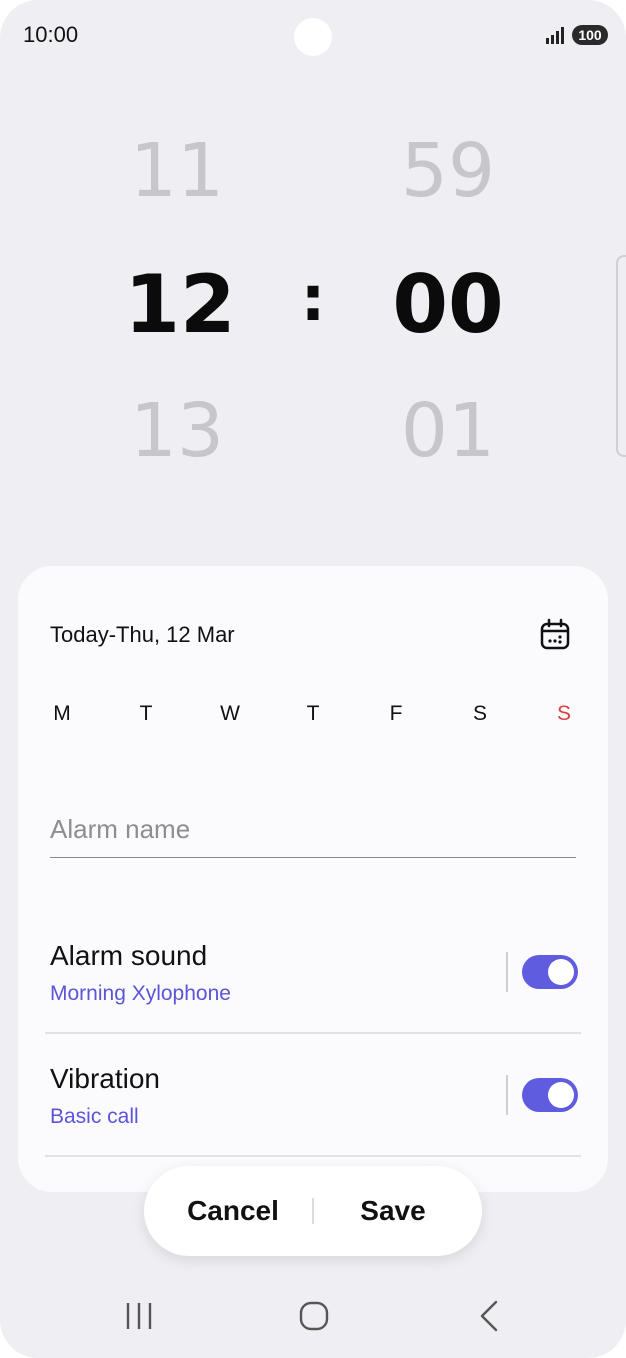  I want to click on minute-previous: 59, so click(448, 171).